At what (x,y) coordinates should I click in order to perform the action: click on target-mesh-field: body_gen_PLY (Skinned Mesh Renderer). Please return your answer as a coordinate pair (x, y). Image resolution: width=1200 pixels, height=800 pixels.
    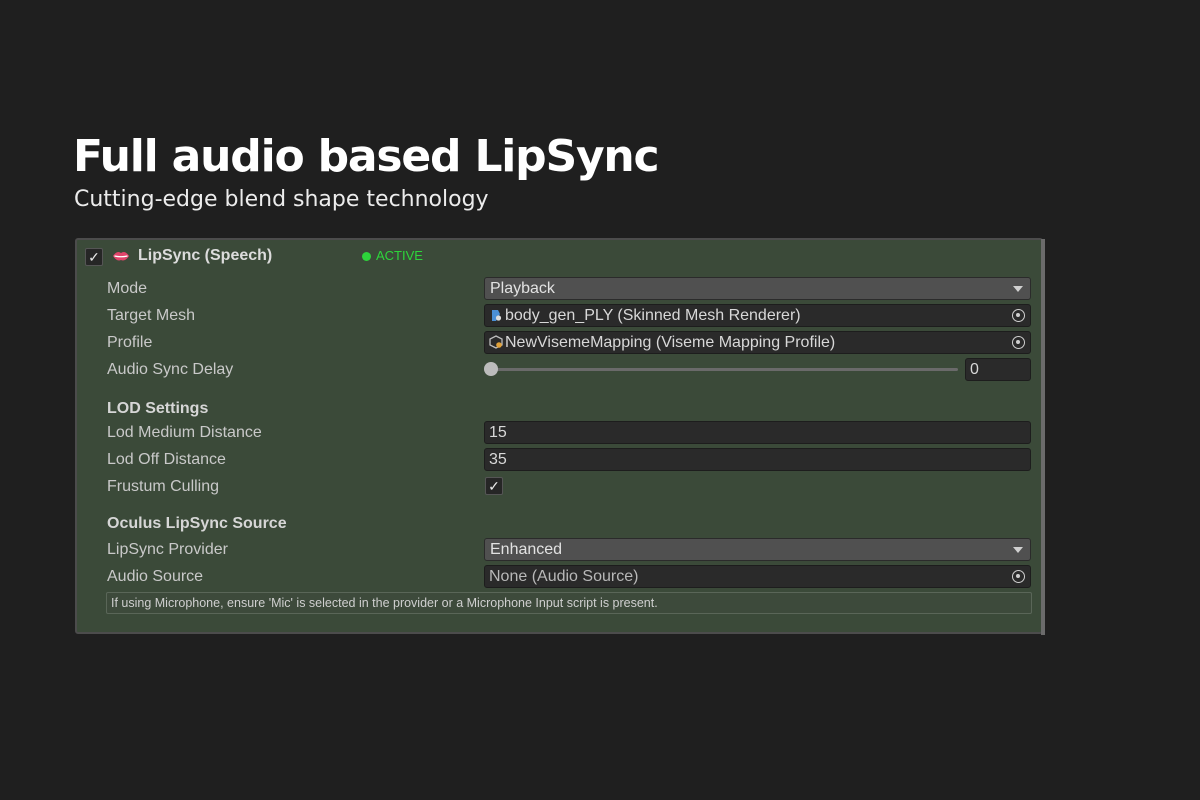
    Looking at the image, I should click on (757, 315).